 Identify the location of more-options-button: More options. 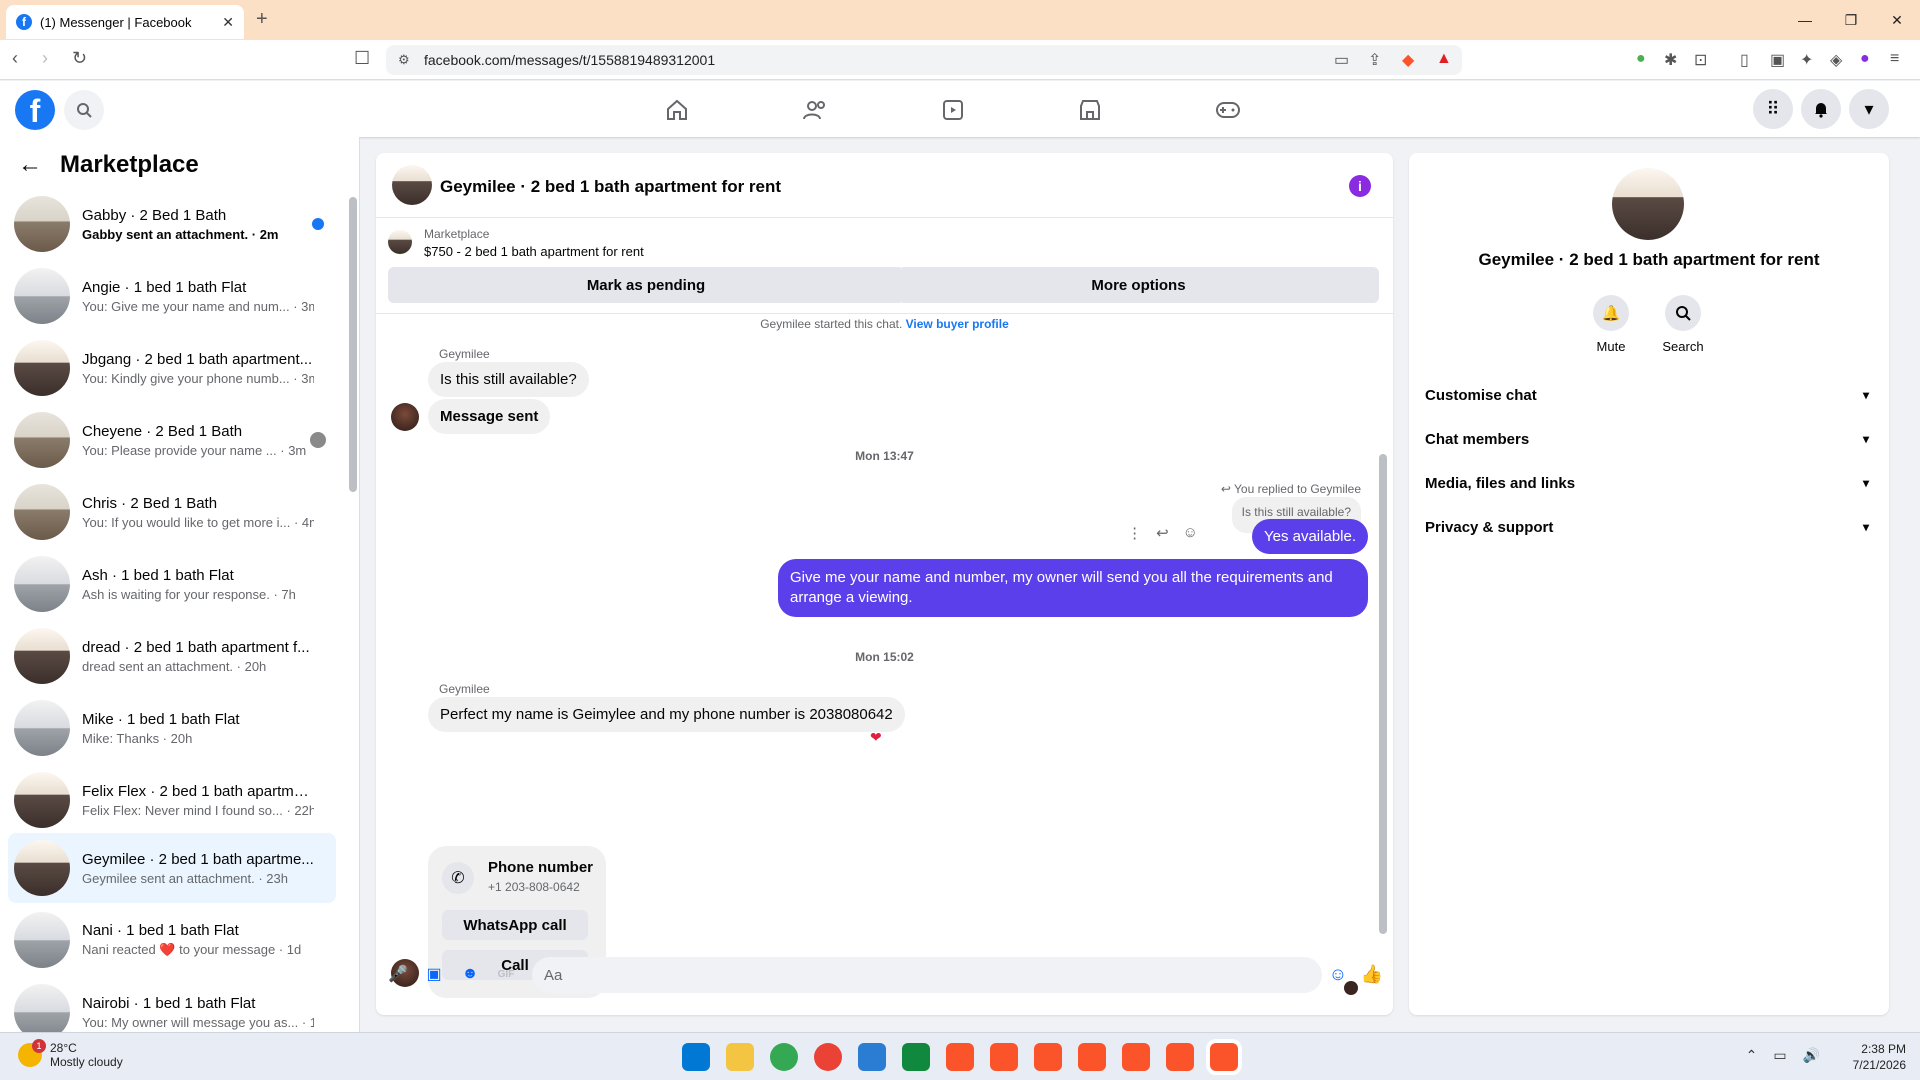
(1138, 285).